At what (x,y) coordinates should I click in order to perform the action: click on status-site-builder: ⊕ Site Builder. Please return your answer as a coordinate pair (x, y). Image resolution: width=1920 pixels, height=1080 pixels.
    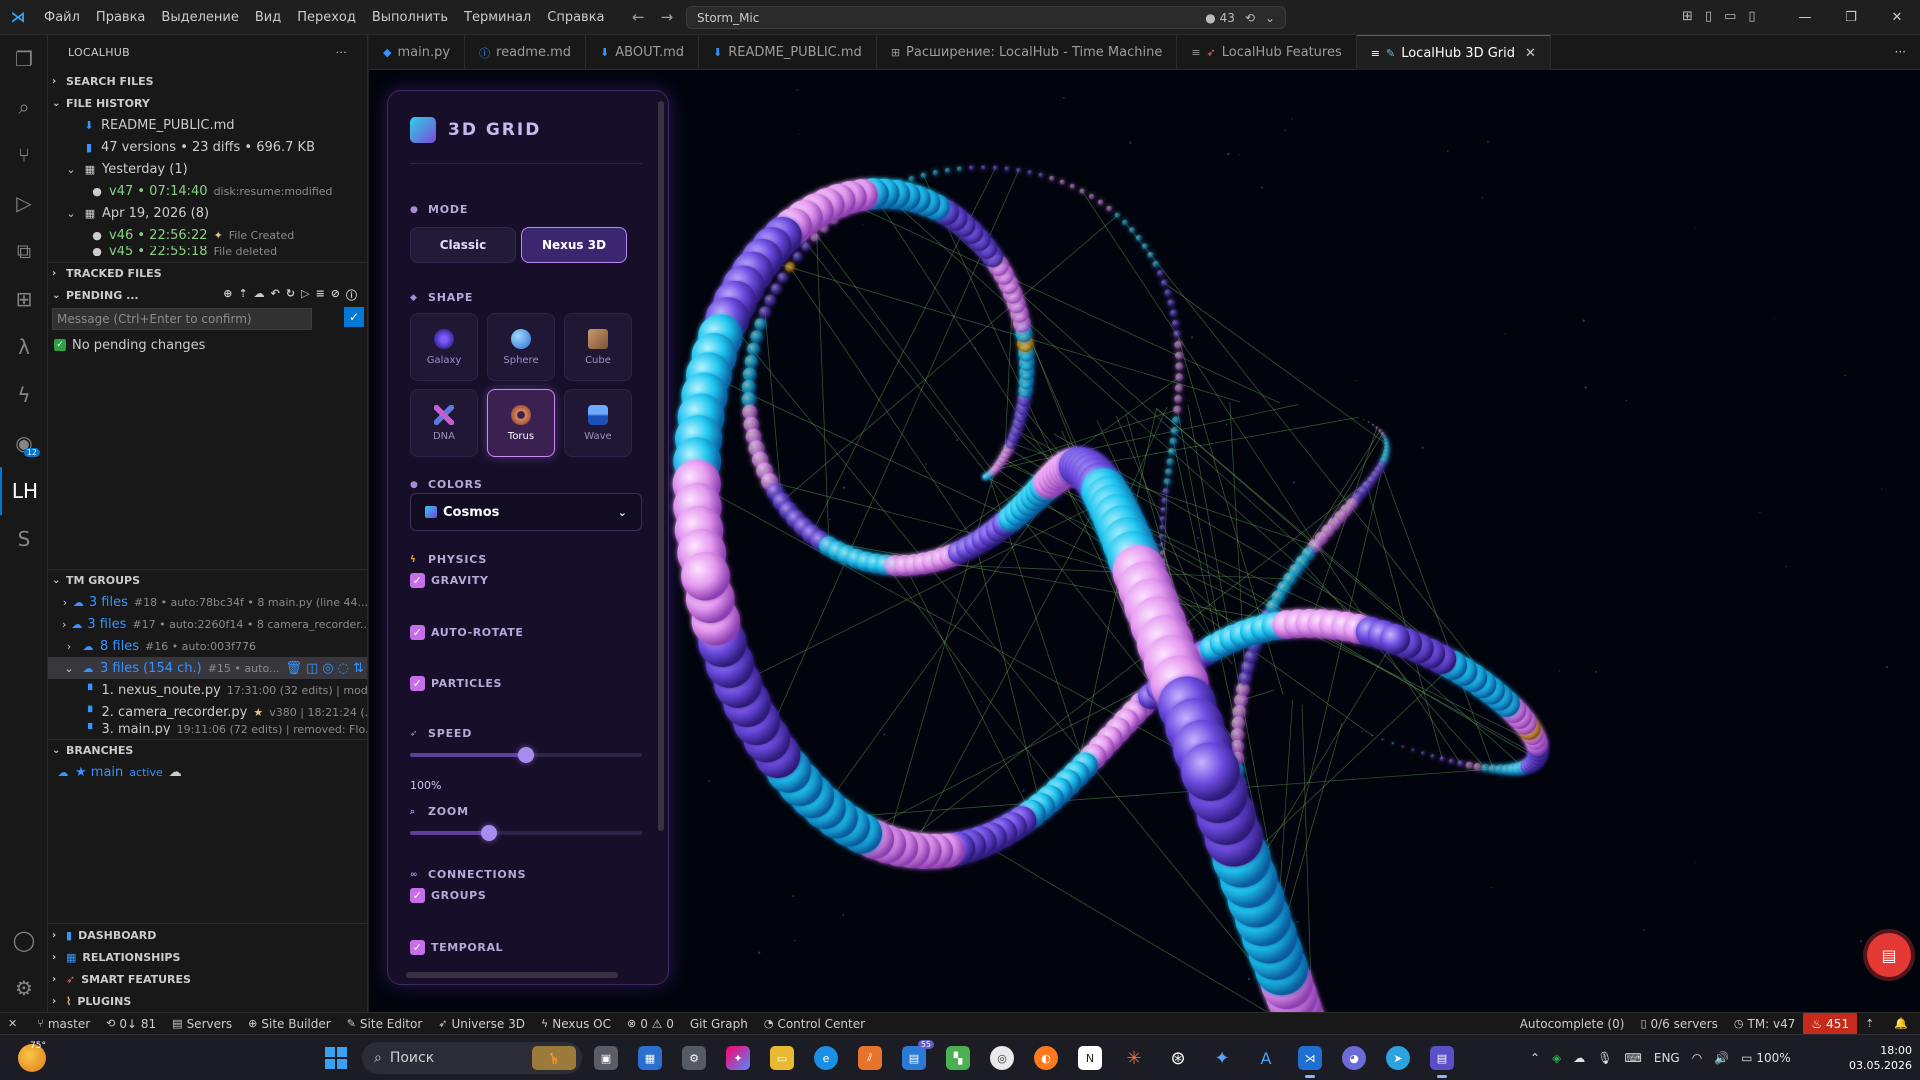
    Looking at the image, I should click on (289, 1024).